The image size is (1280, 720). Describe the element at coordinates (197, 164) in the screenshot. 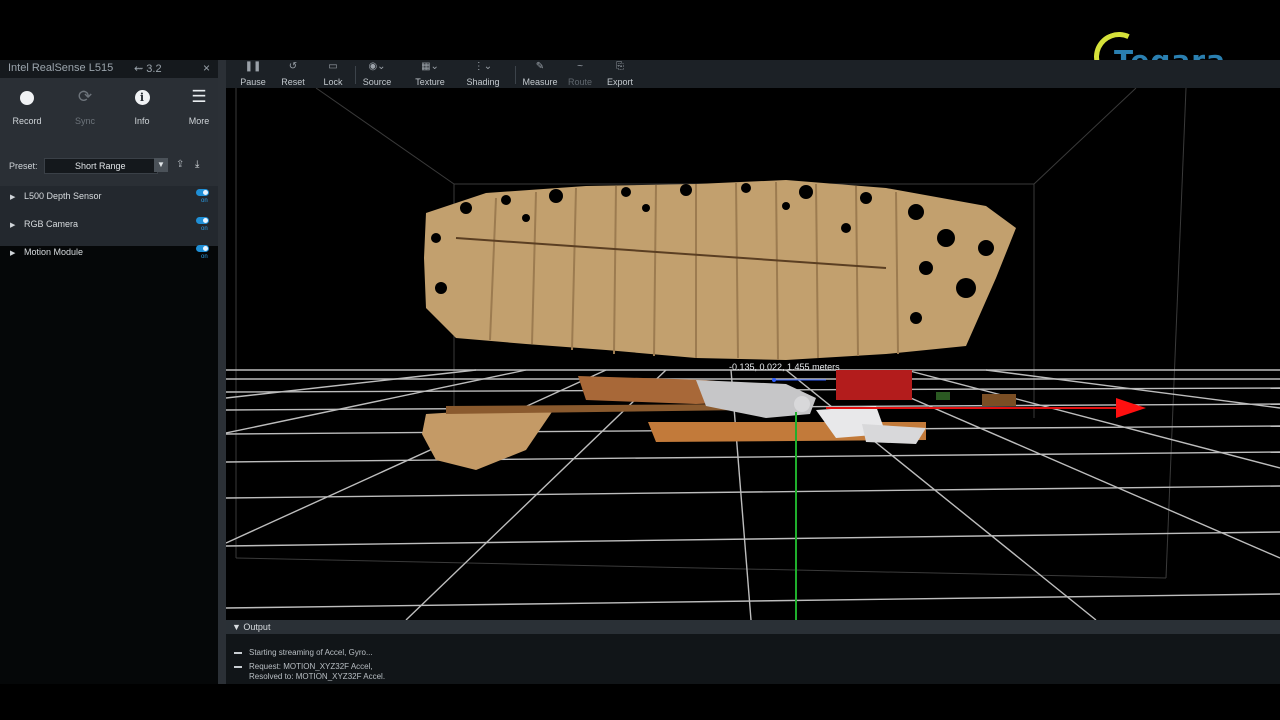

I see `download-icon: ⤓` at that location.